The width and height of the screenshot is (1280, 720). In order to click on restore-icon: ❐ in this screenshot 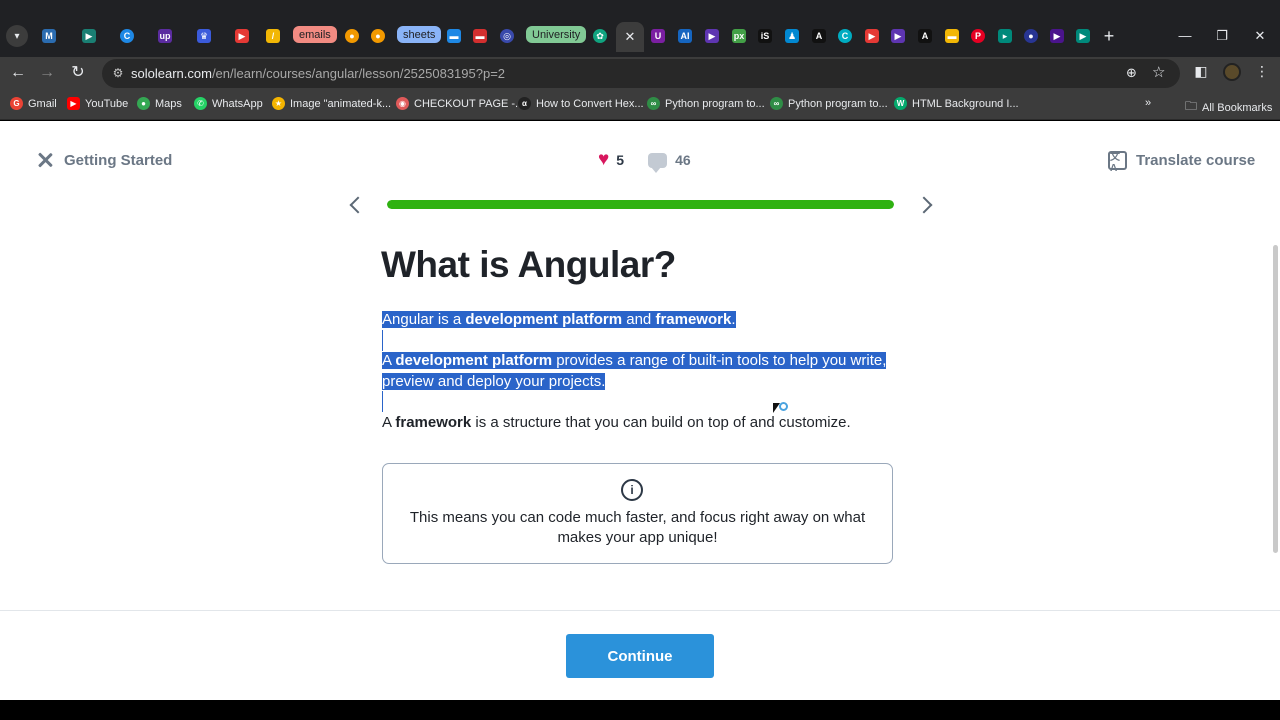, I will do `click(1222, 36)`.